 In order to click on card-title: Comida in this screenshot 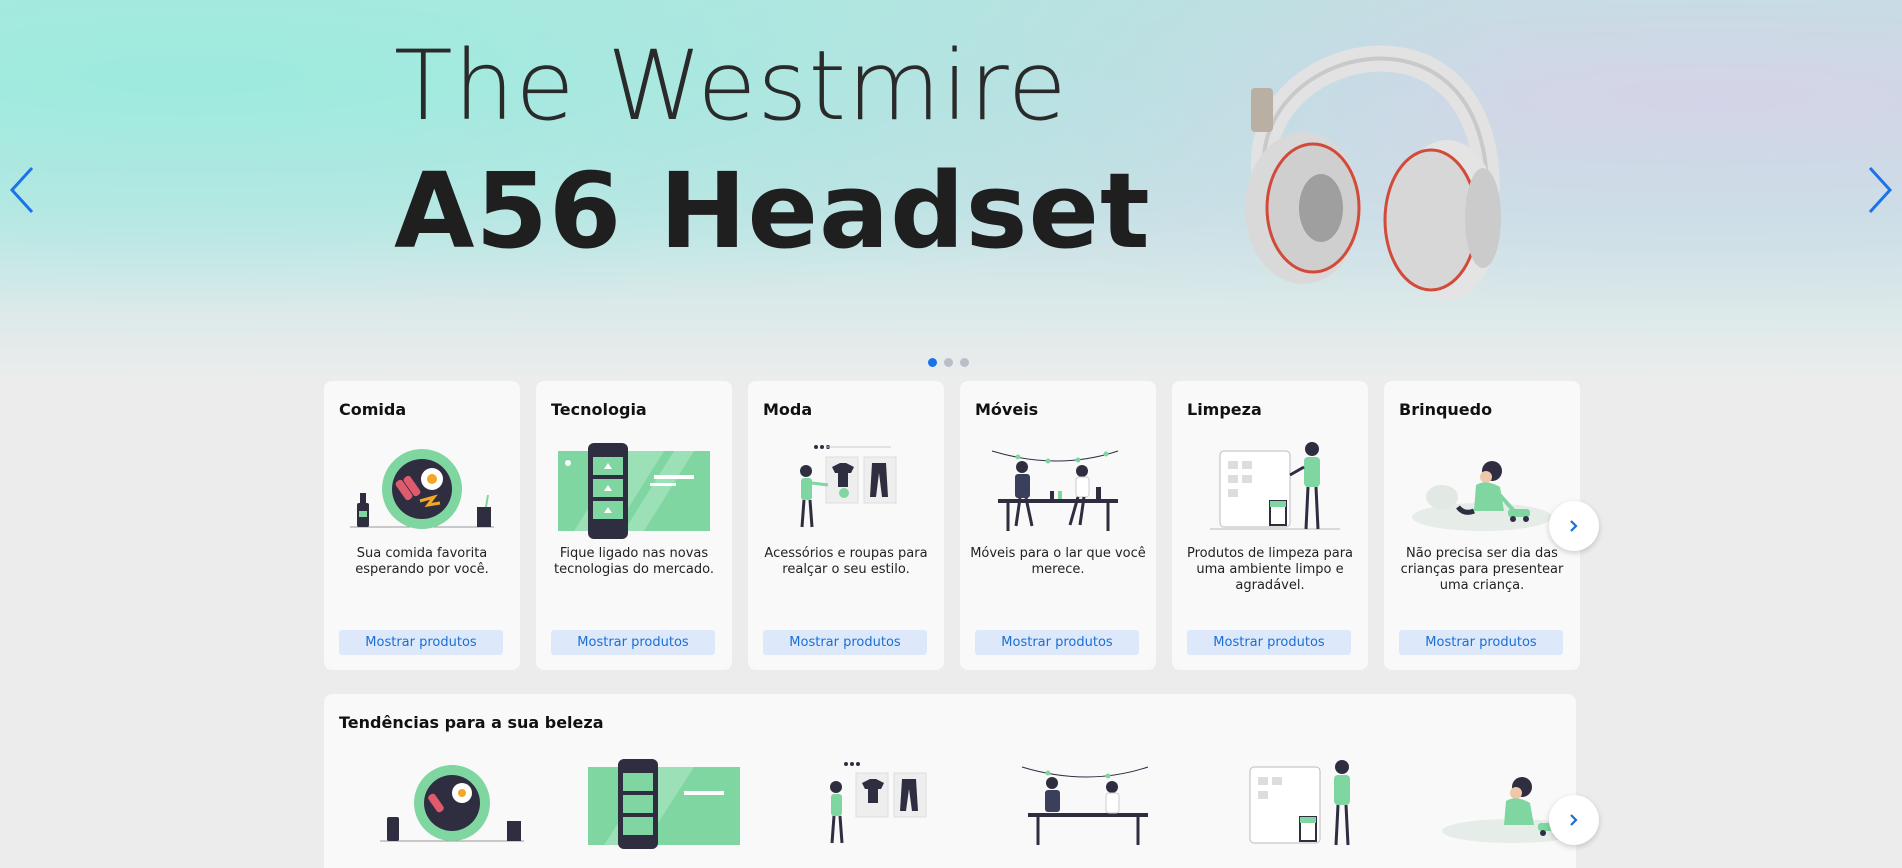, I will do `click(373, 409)`.